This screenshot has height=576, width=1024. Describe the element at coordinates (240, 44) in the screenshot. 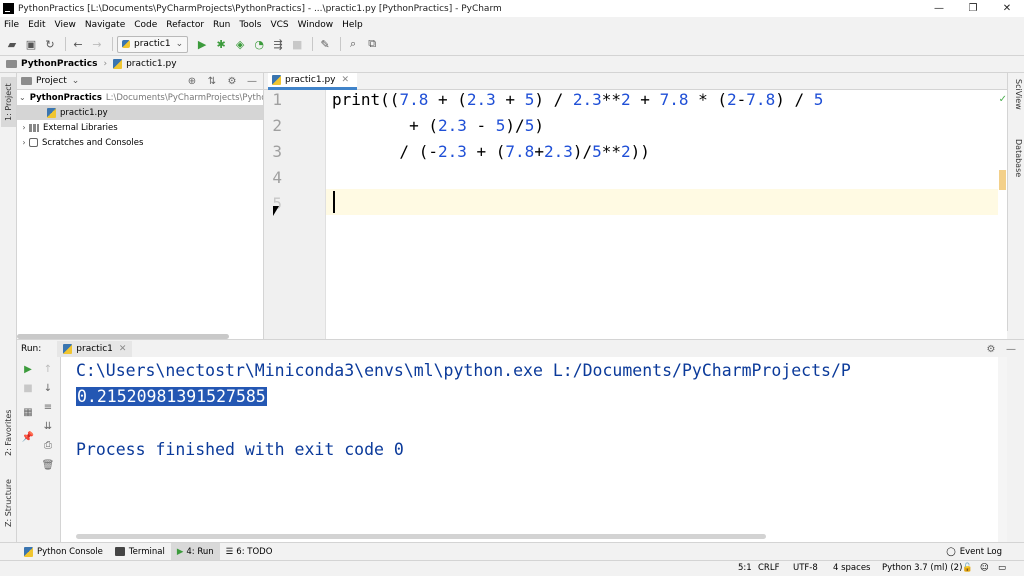

I see `run-with-coverage-icon: ◈` at that location.